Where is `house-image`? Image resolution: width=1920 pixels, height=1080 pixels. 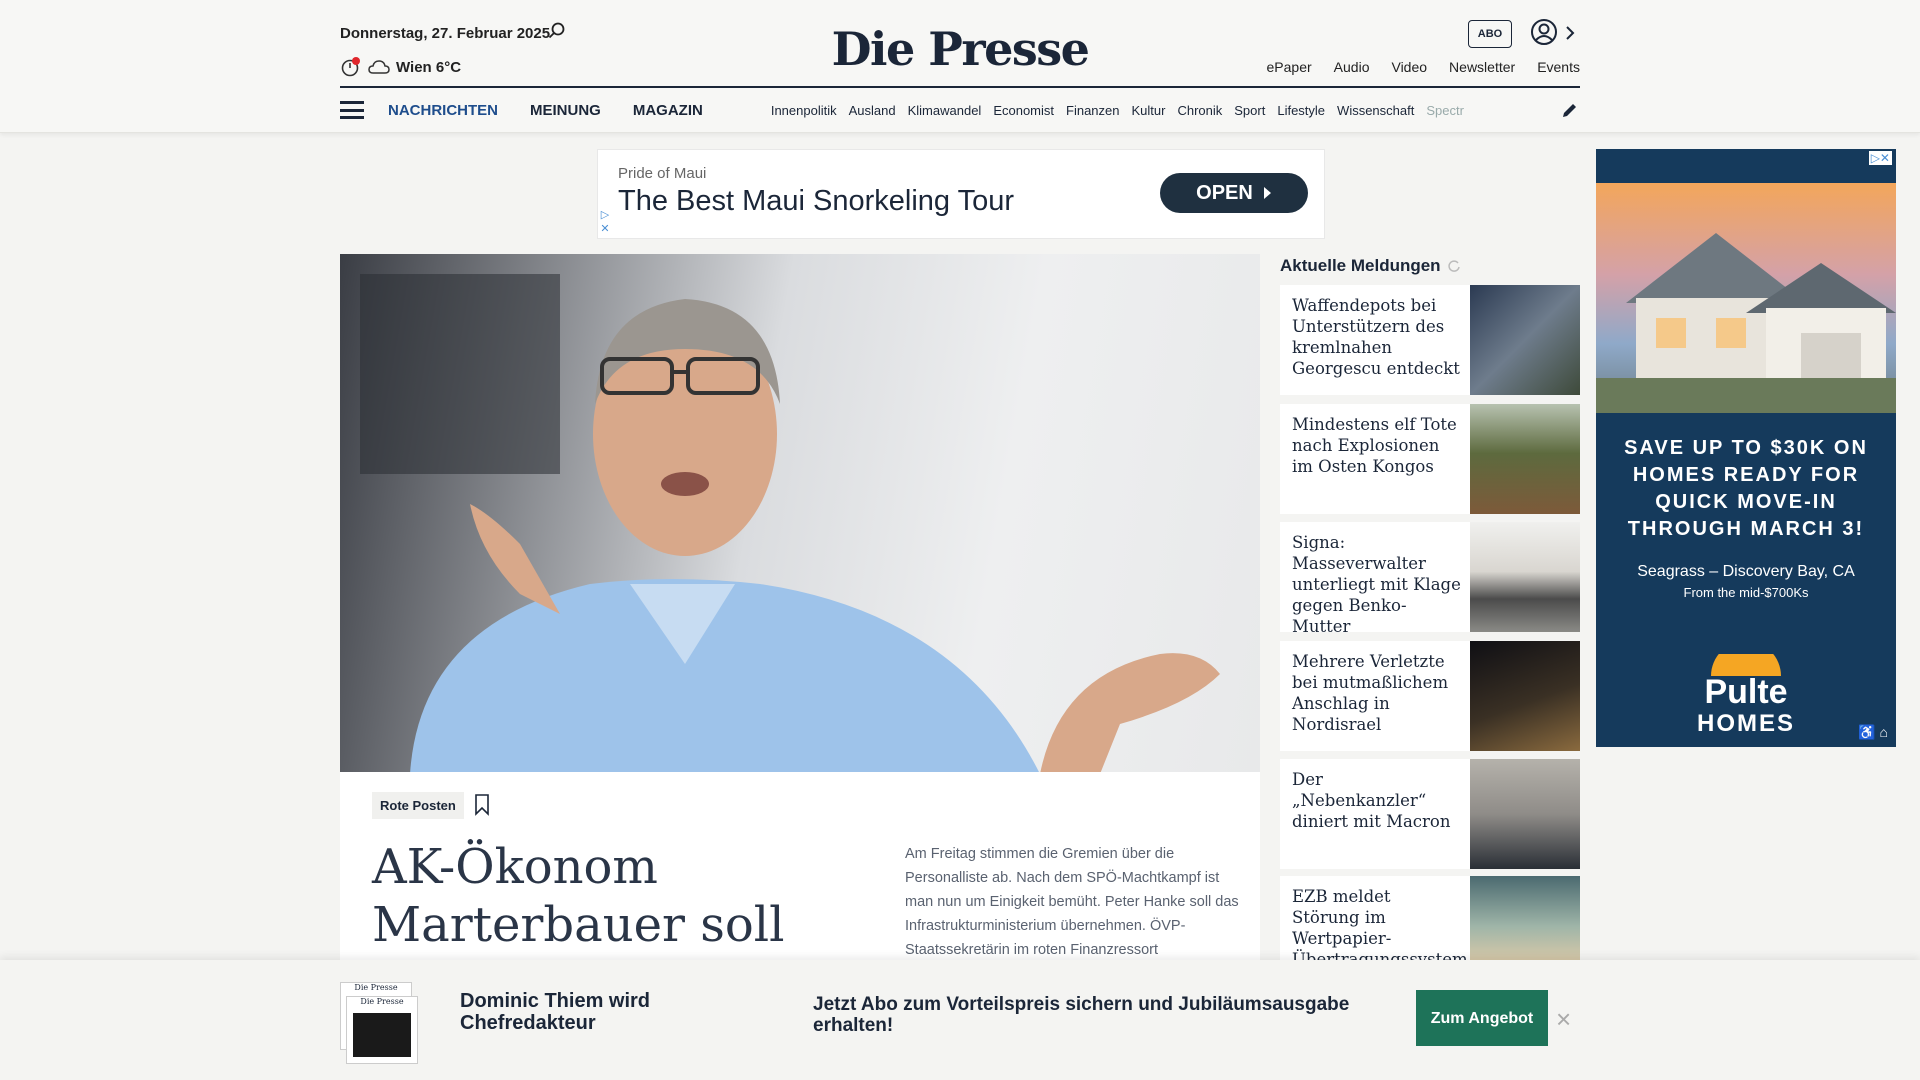 house-image is located at coordinates (1746, 298).